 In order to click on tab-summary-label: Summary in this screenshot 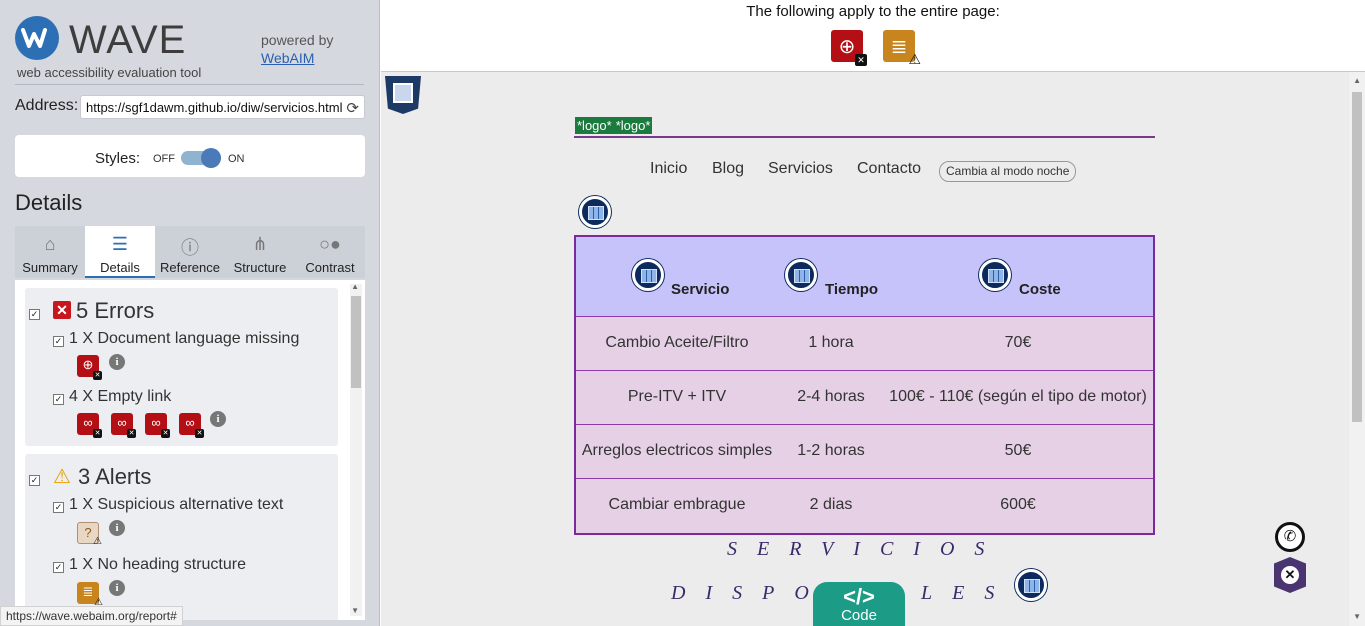, I will do `click(50, 267)`.